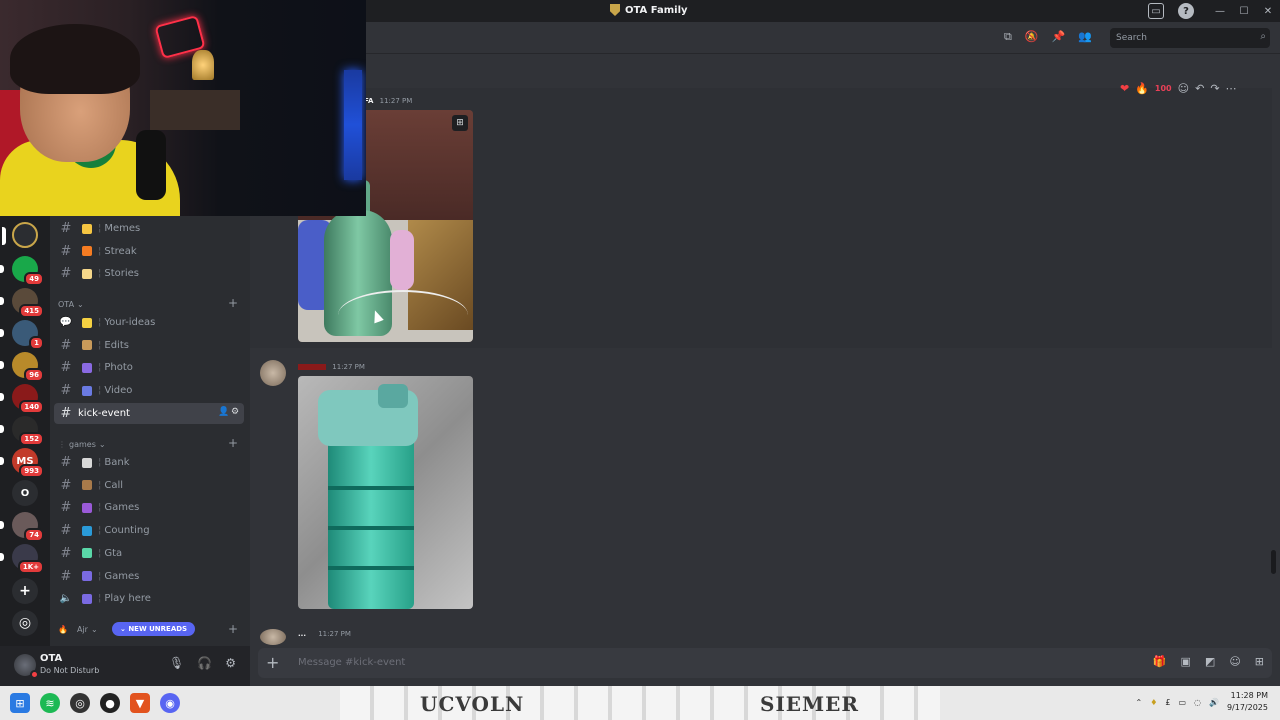 This screenshot has width=1280, height=720. I want to click on wifi-icon: ◌, so click(1197, 702).